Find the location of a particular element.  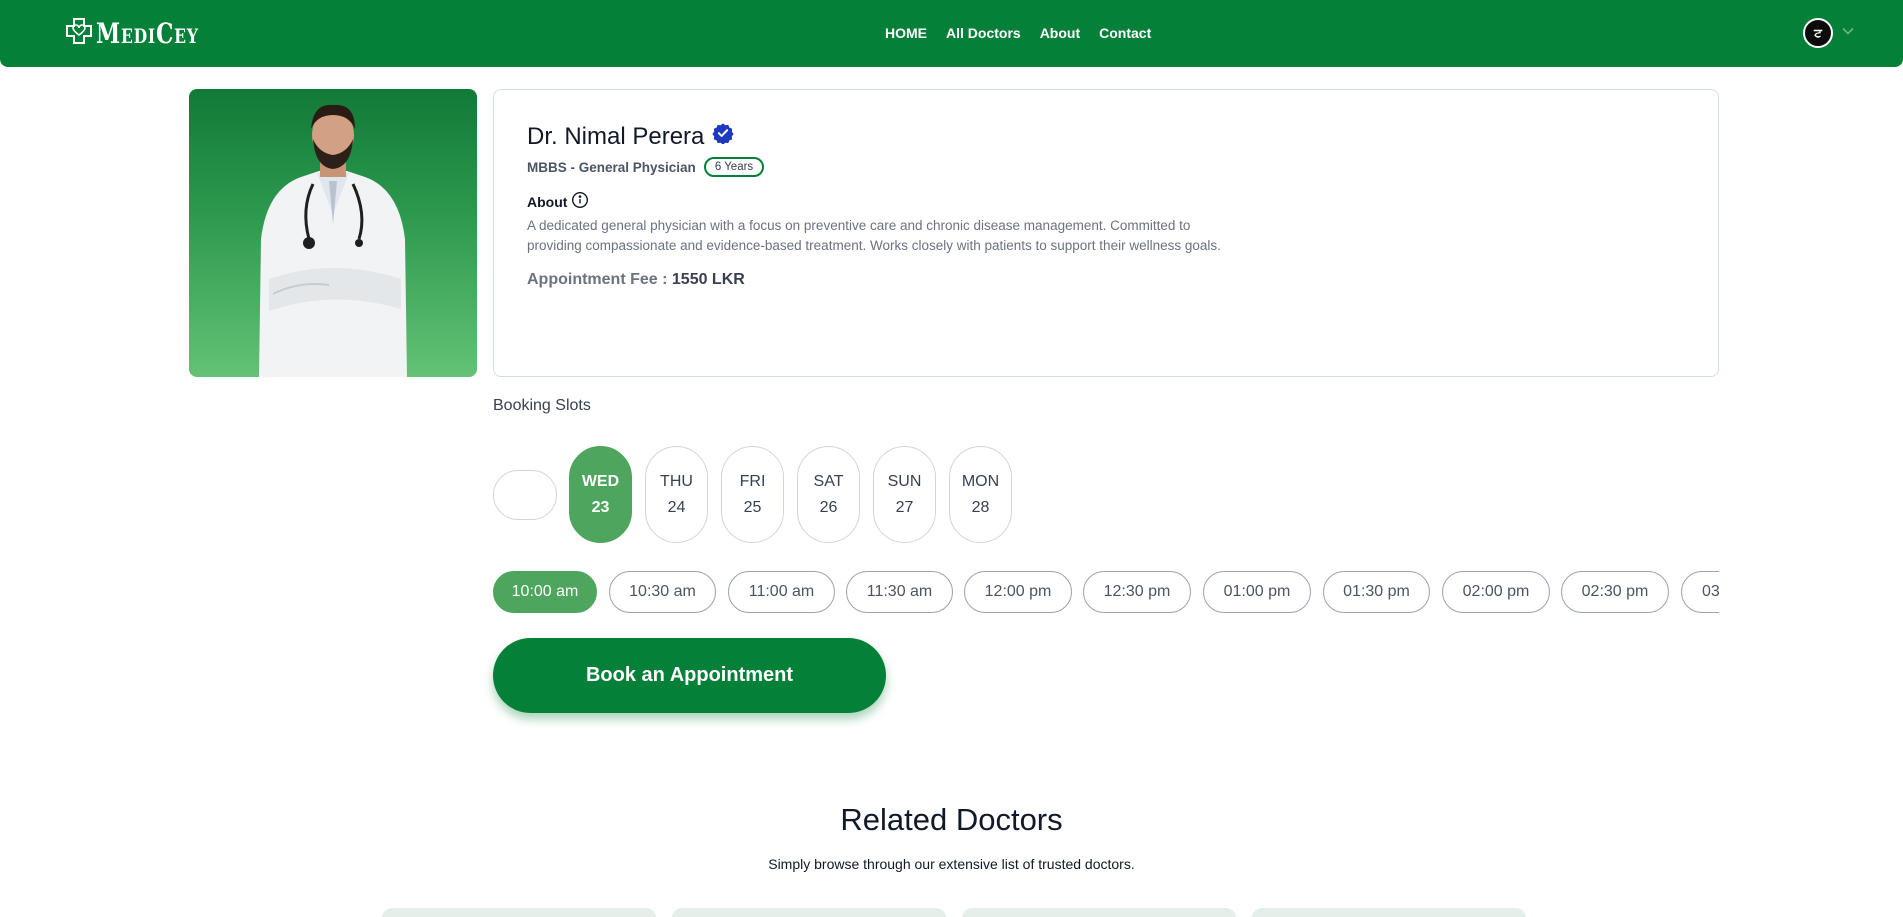

logo-icon is located at coordinates (79, 33).